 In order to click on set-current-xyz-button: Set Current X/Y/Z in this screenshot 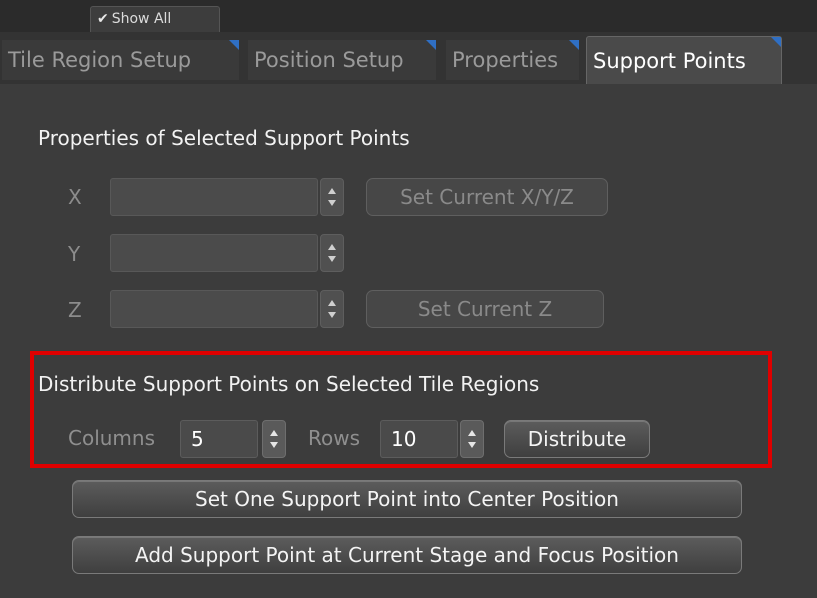, I will do `click(487, 197)`.